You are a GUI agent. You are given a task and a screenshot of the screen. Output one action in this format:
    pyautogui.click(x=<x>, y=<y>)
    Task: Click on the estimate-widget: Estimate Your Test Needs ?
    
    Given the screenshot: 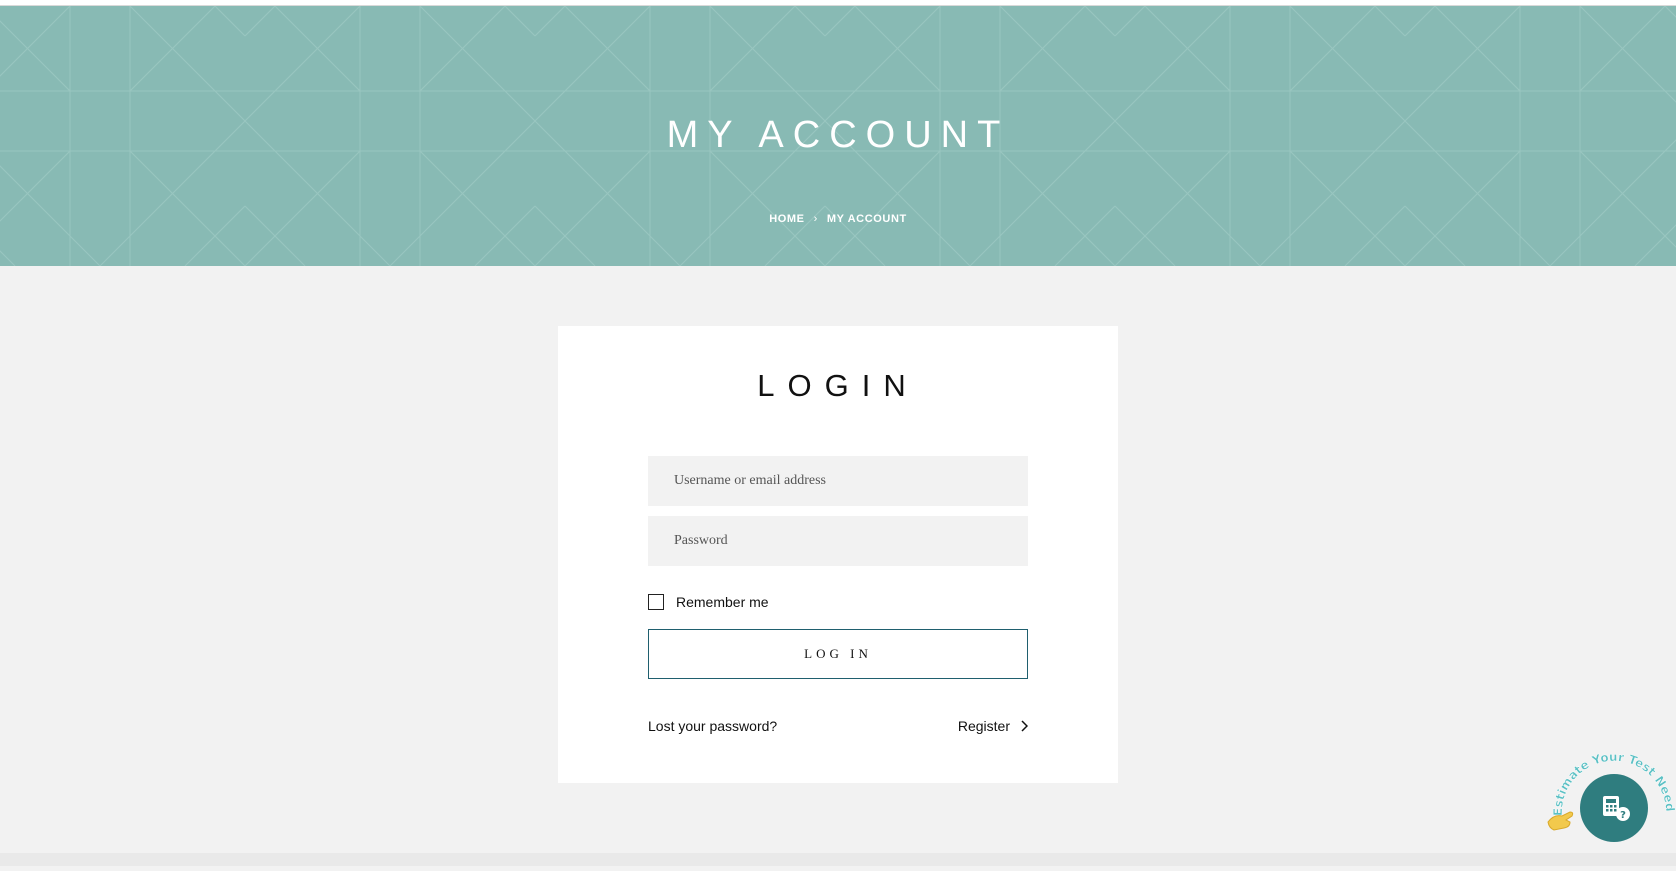 What is the action you would take?
    pyautogui.click(x=1606, y=803)
    